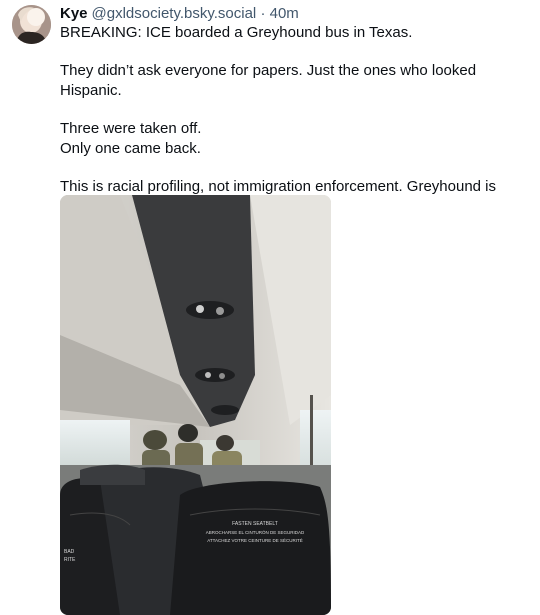  What do you see at coordinates (131, 128) in the screenshot?
I see `text-line: Three were taken off.` at bounding box center [131, 128].